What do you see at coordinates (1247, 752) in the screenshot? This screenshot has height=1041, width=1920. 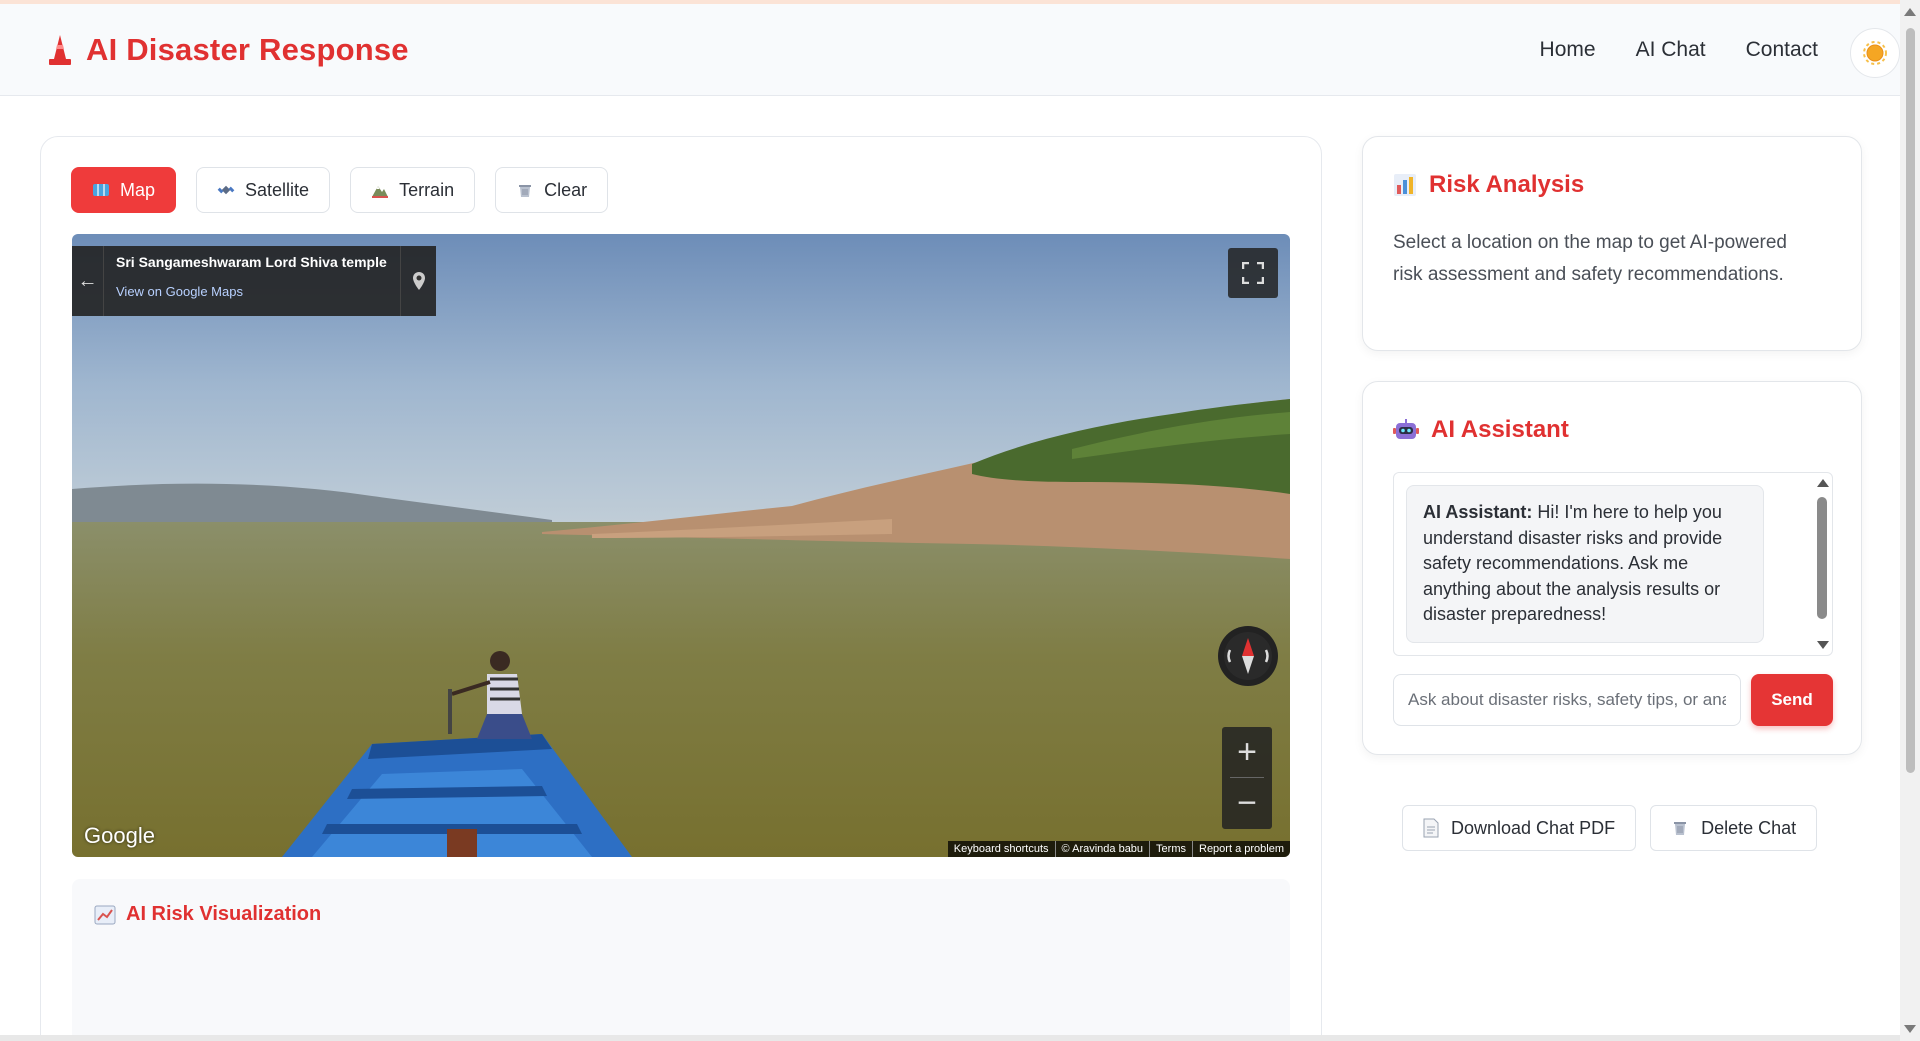 I see `zoom-in-button: +` at bounding box center [1247, 752].